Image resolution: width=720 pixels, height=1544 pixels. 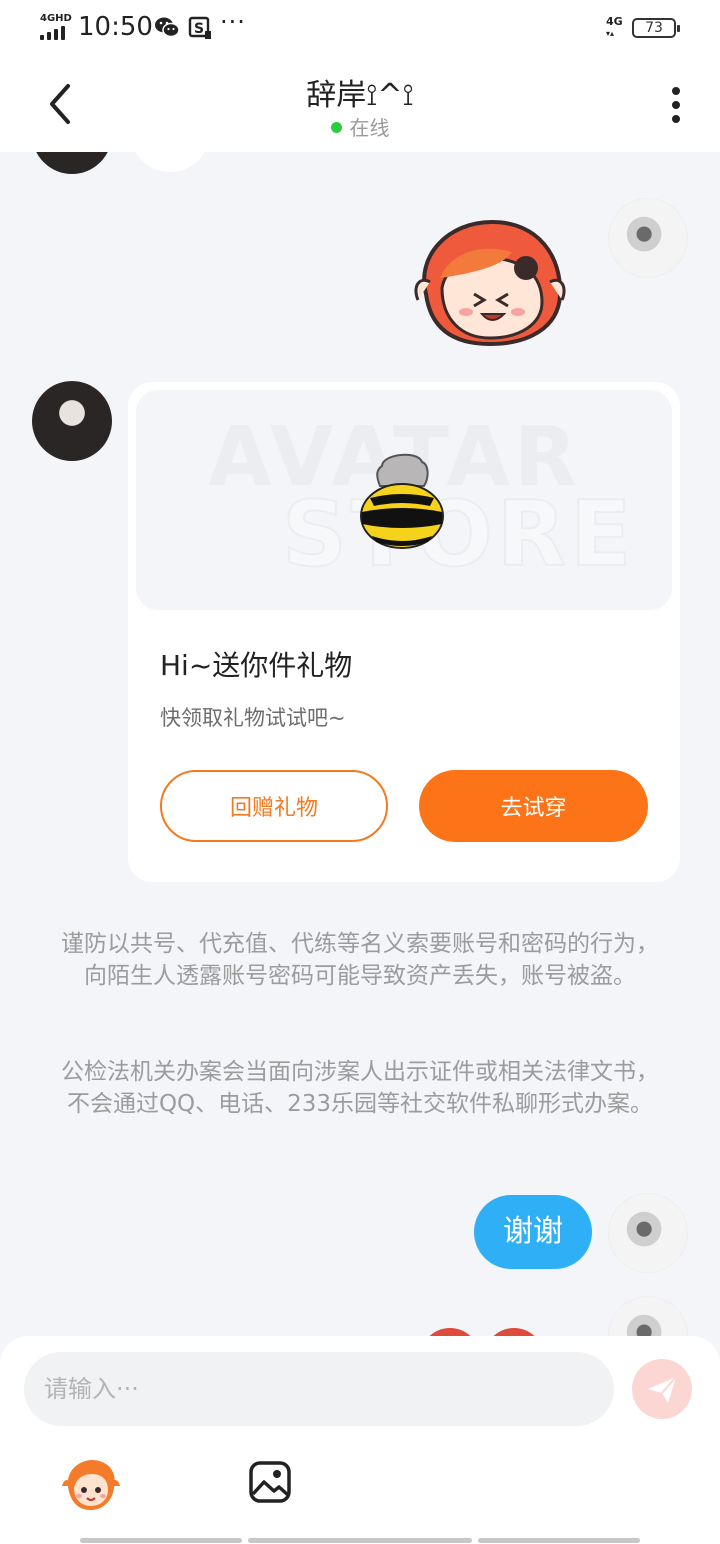 I want to click on mobile-data-icon: 4G ▾▴, so click(x=614, y=26).